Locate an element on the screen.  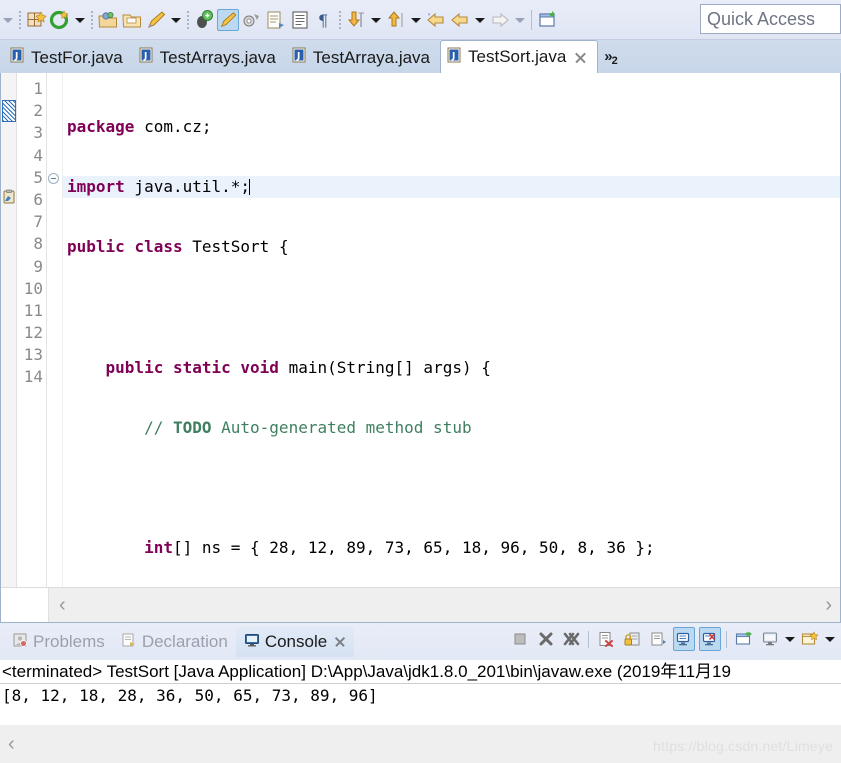
remove-launch-icon is located at coordinates (546, 639).